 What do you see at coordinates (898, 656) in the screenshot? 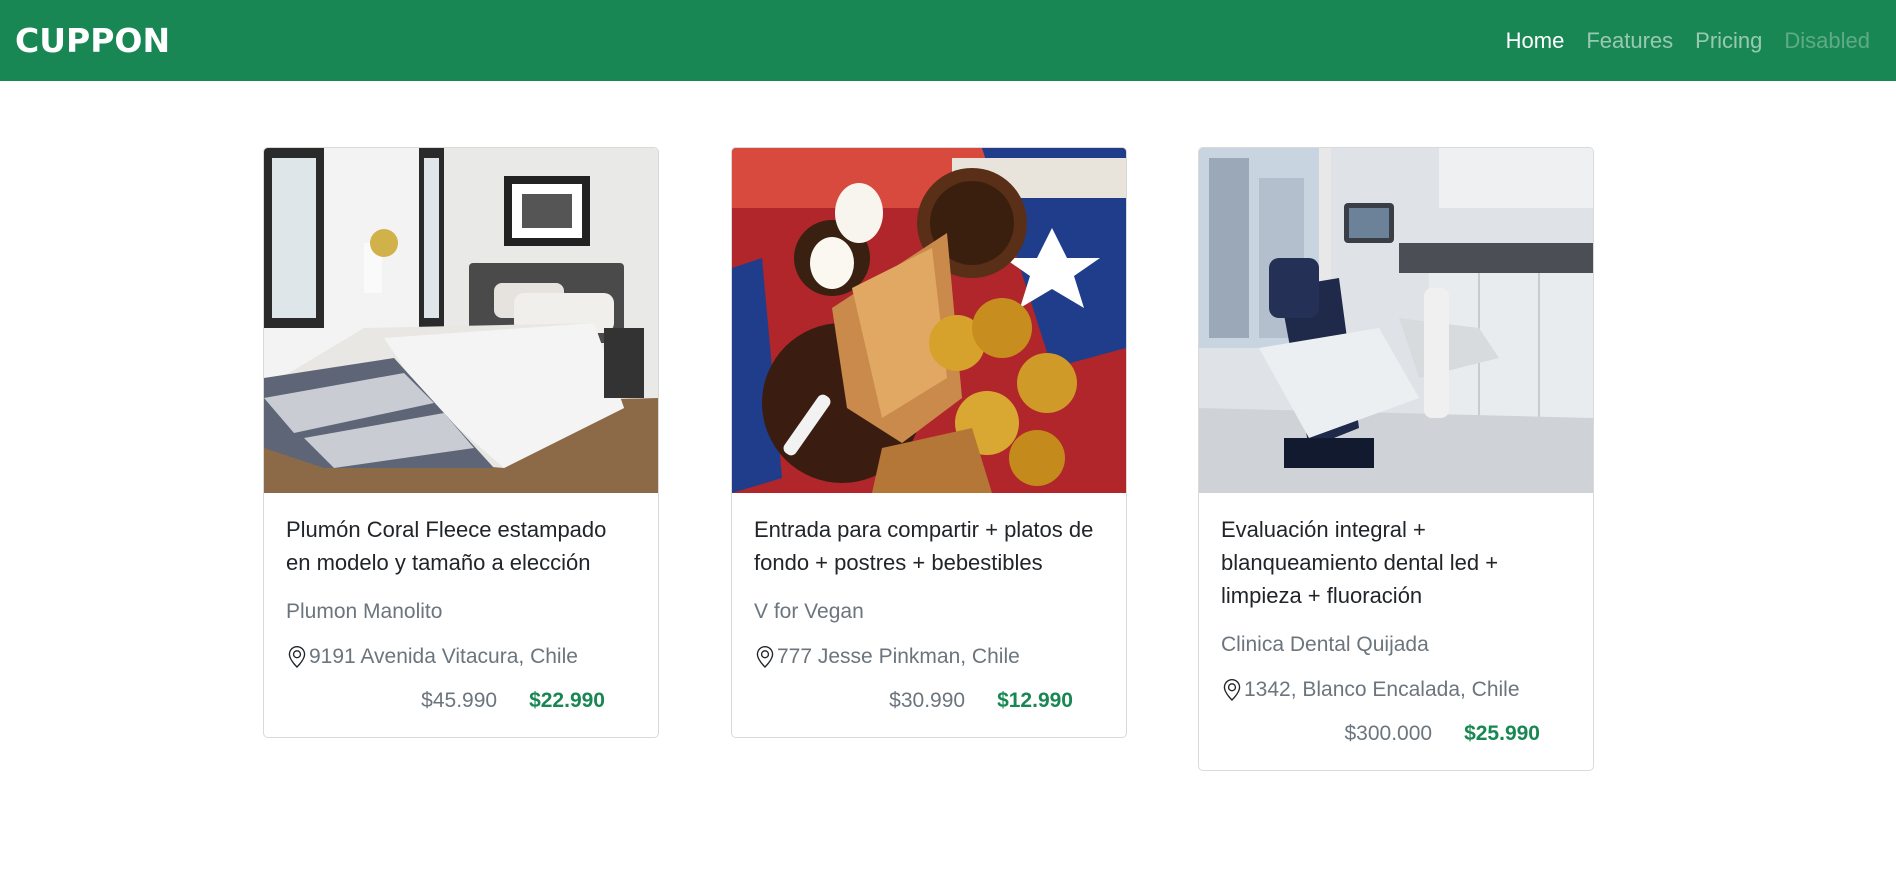
I see `location-text: 777 Jesse Pinkman, Chile` at bounding box center [898, 656].